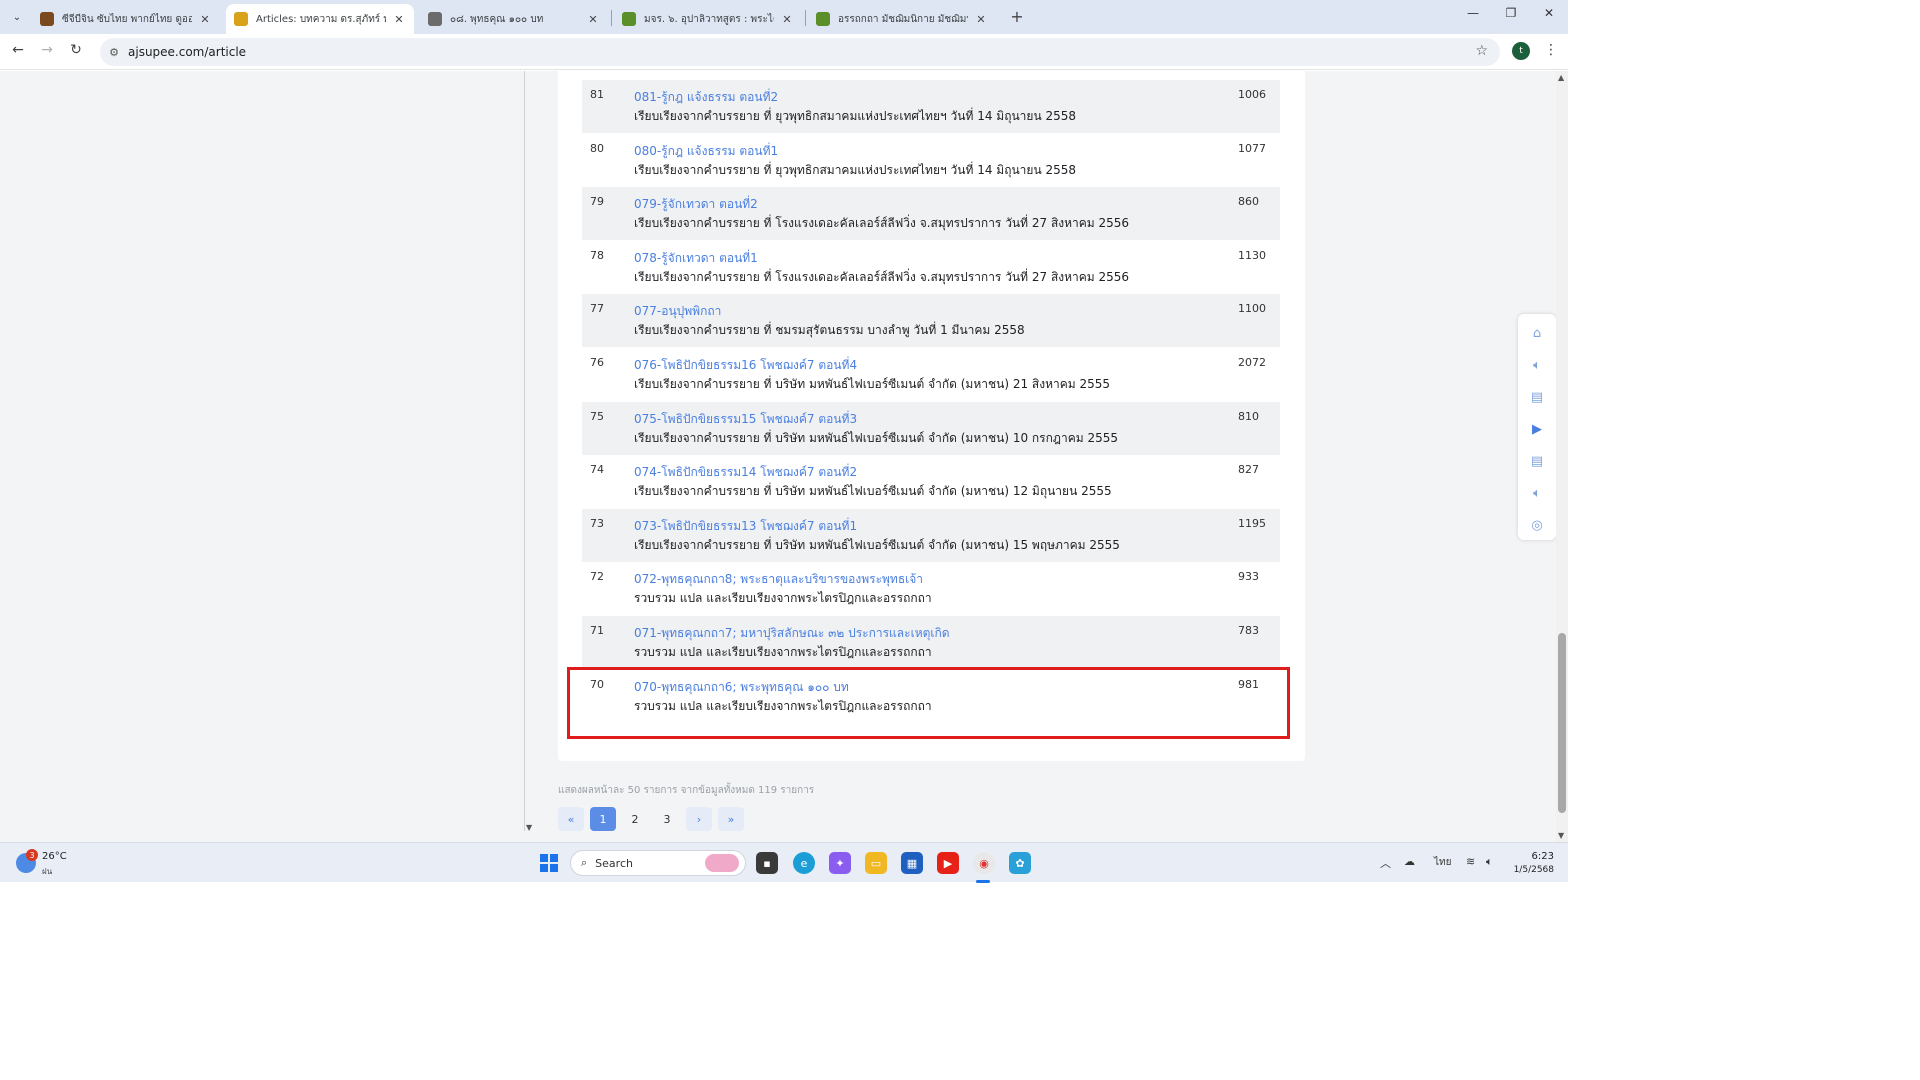  I want to click on floating-toolbar: ⌂ 🔈︎ ▤ ▶ ▤ 🔈︎ ◎, so click(1537, 427).